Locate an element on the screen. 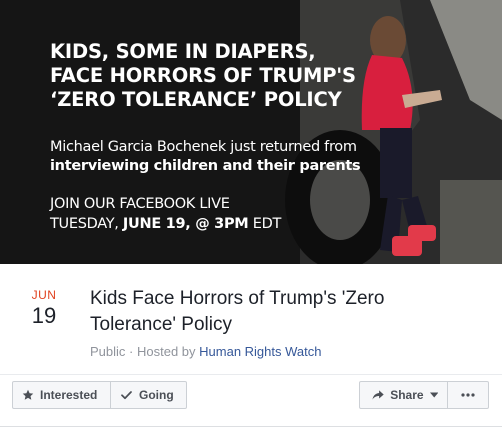 The height and width of the screenshot is (427, 502). cover-cta-date-time: JUNE 19, @ 3PM is located at coordinates (185, 224).